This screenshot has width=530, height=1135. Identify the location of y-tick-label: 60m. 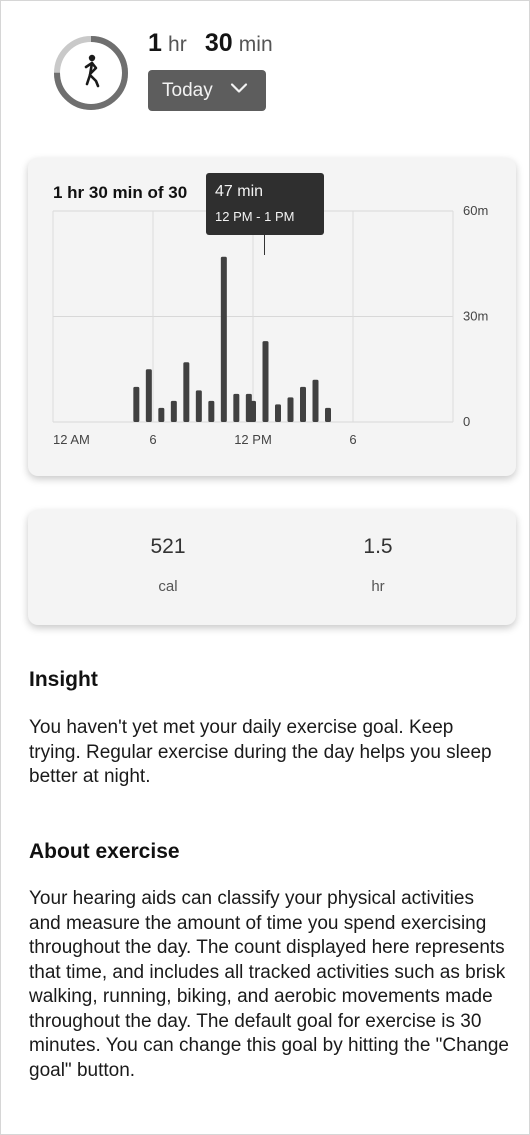
(475, 210).